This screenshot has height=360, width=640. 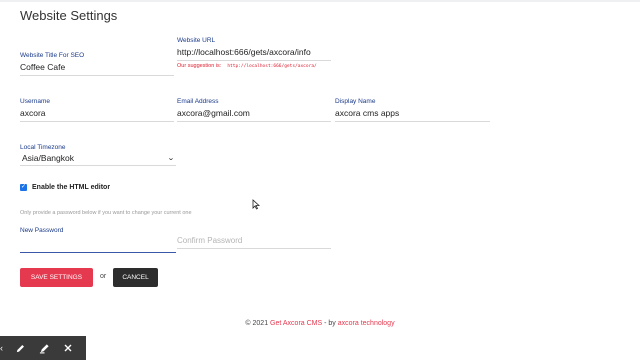 What do you see at coordinates (254, 60) in the screenshot?
I see `website-url-underline` at bounding box center [254, 60].